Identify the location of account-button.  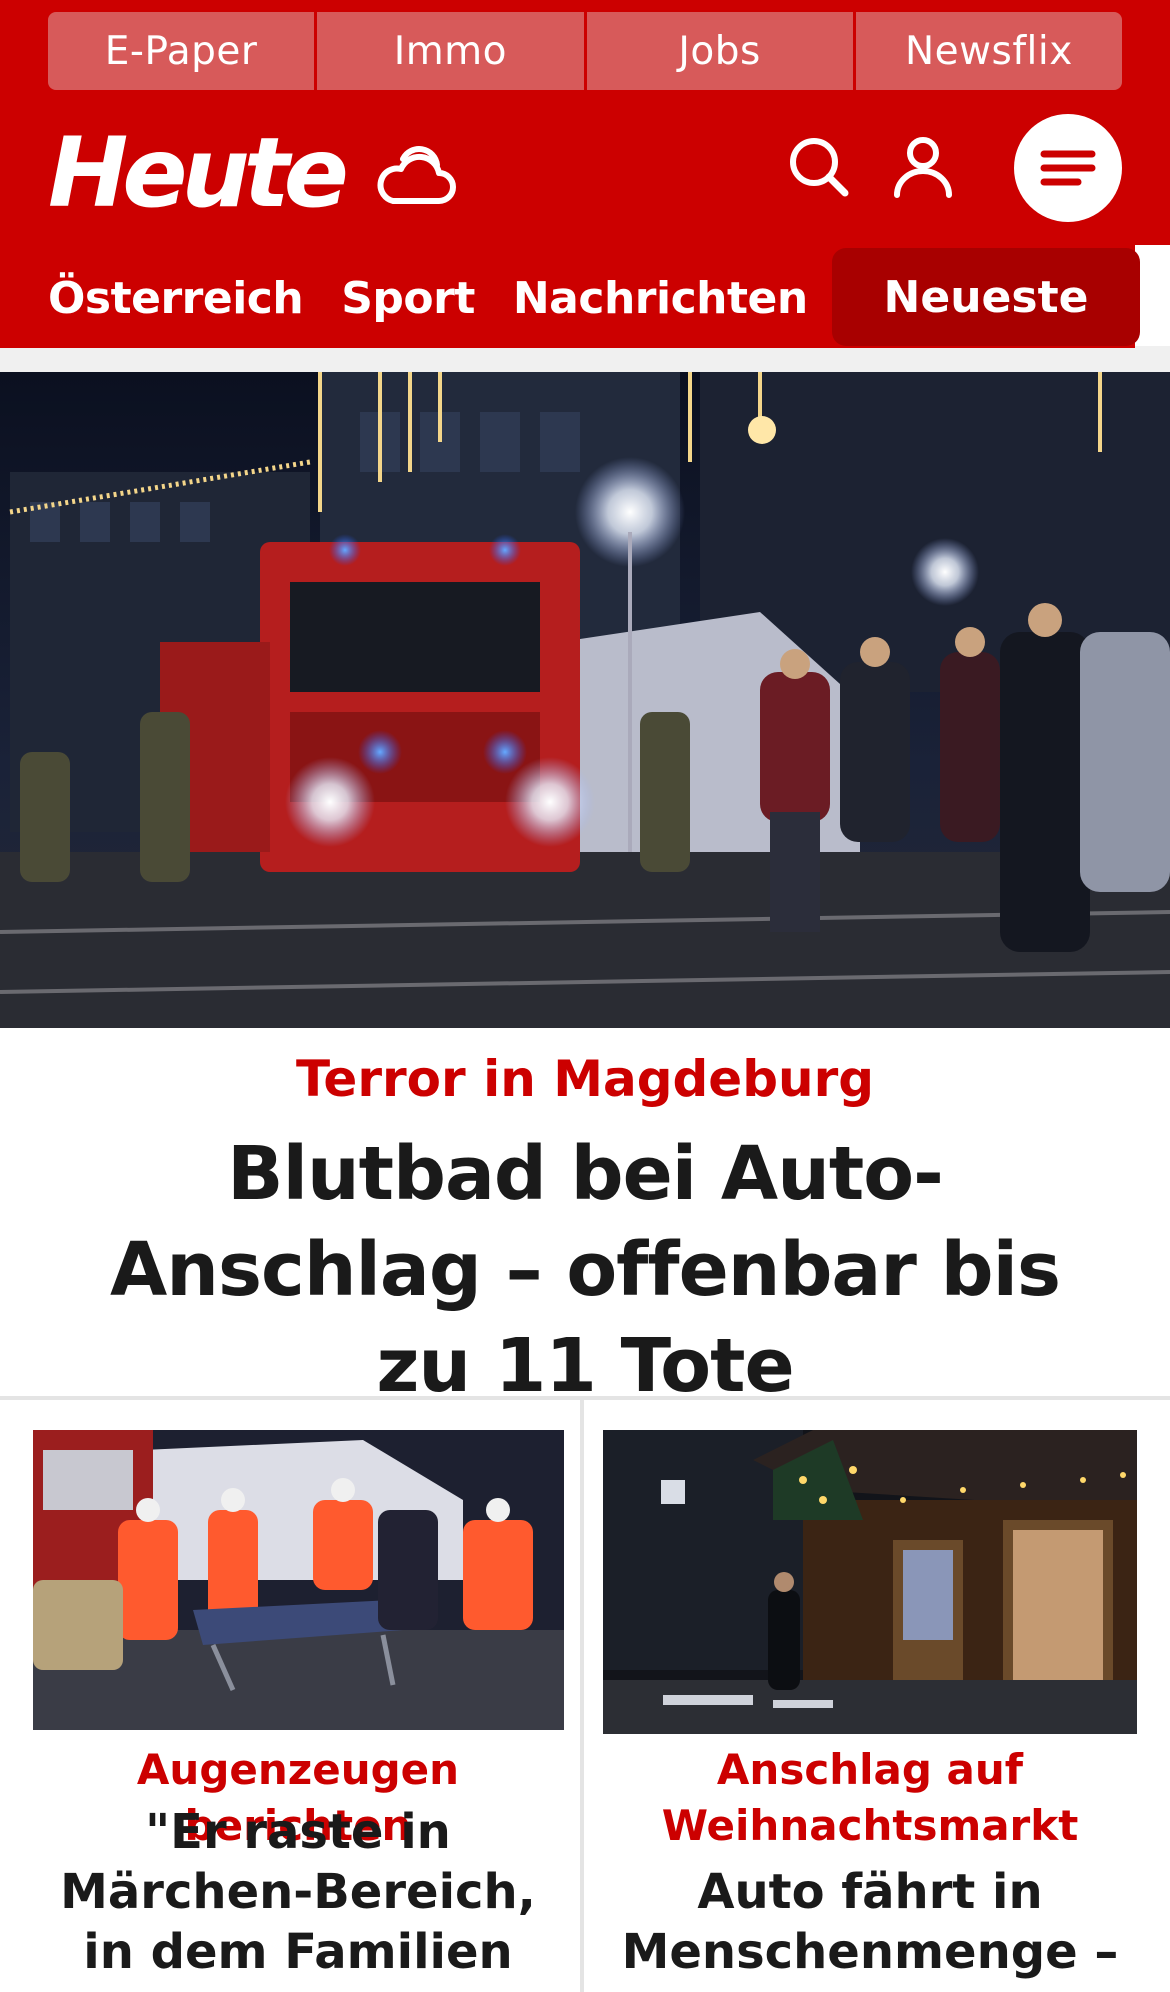
(923, 167).